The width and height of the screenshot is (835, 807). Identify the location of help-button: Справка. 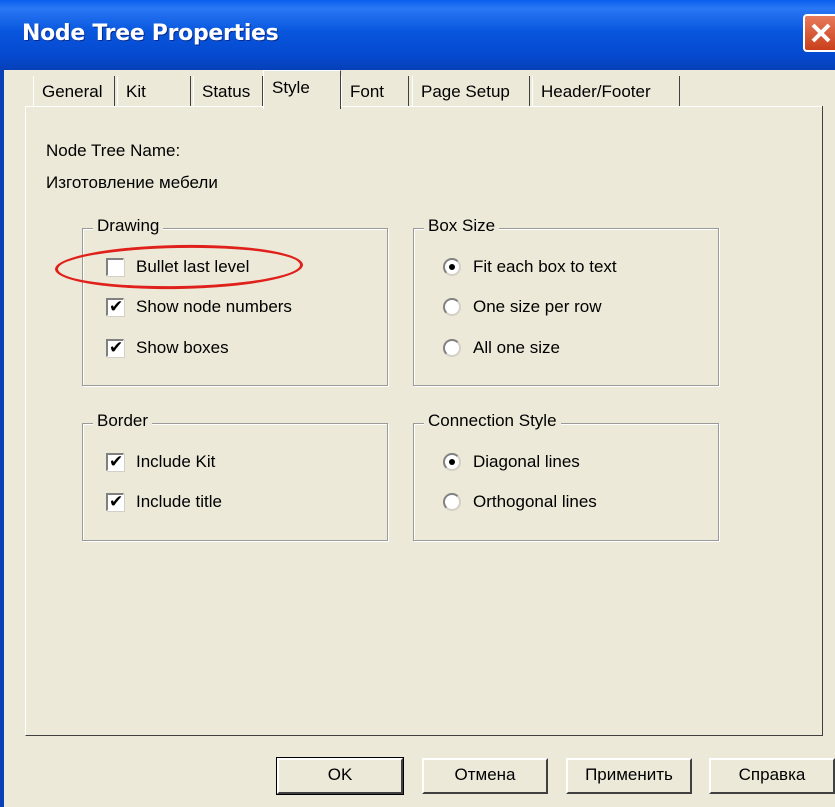
(772, 776).